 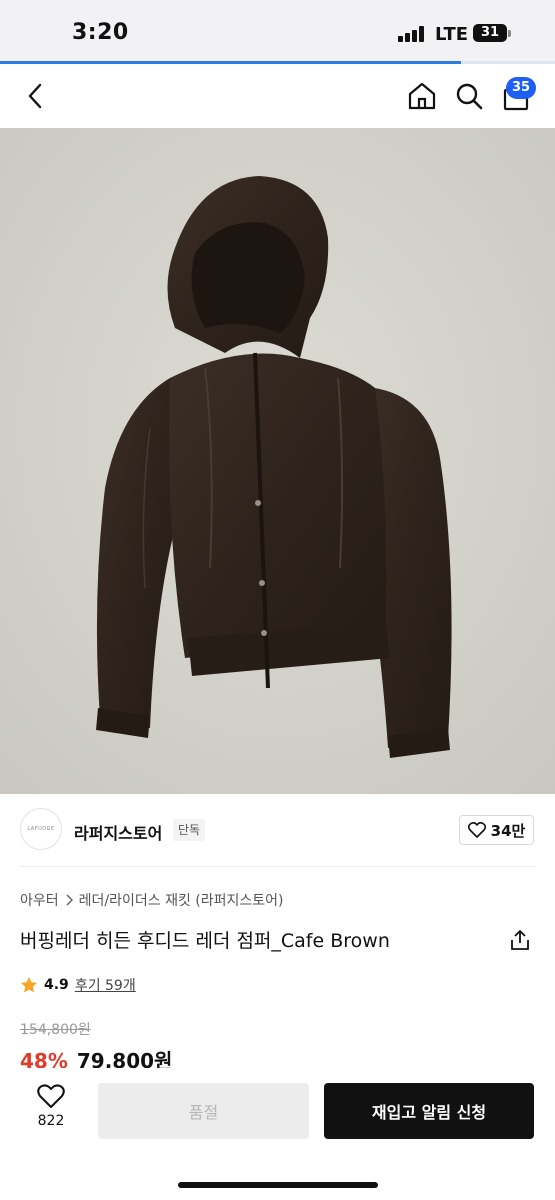 I want to click on network-label: LTE, so click(x=452, y=34).